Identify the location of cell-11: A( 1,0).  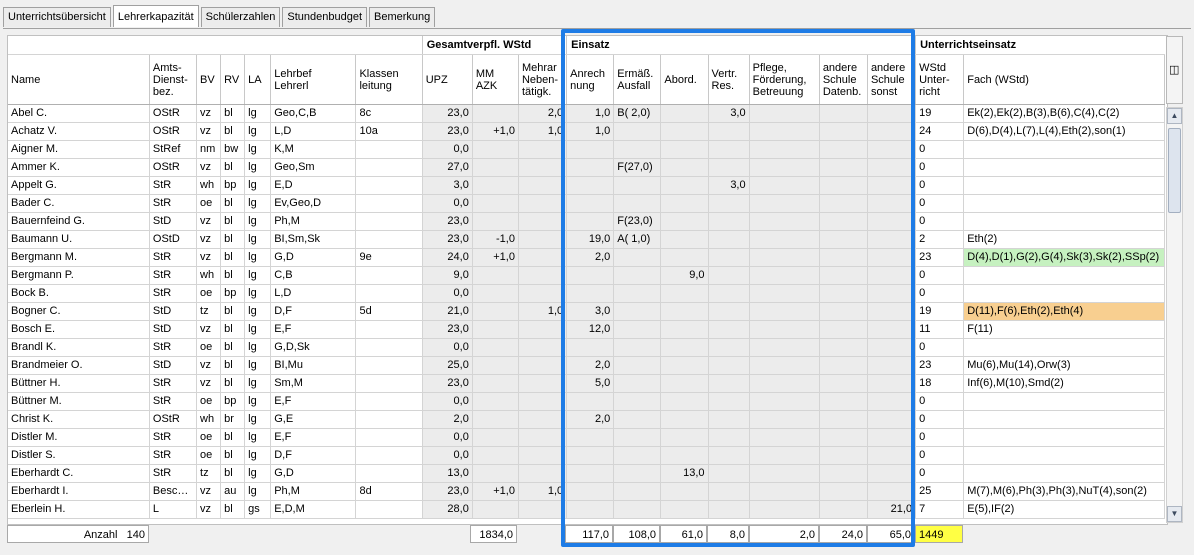
(637, 239).